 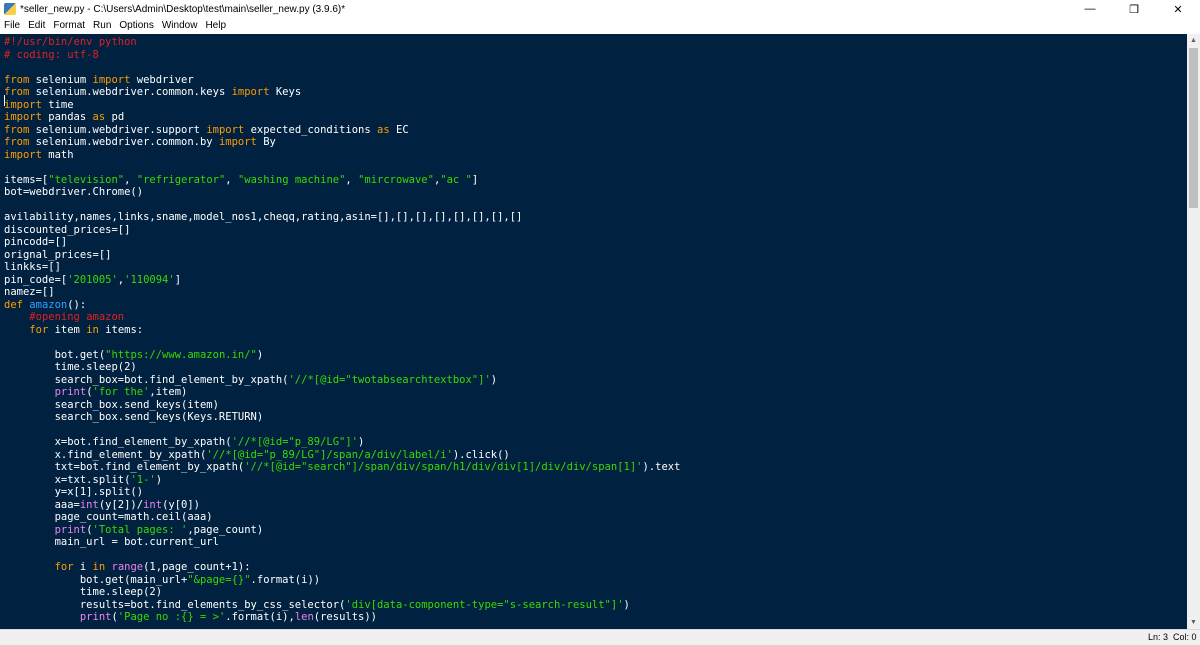 I want to click on scroll-up-arrow-icon: ▲, so click(x=1193, y=40).